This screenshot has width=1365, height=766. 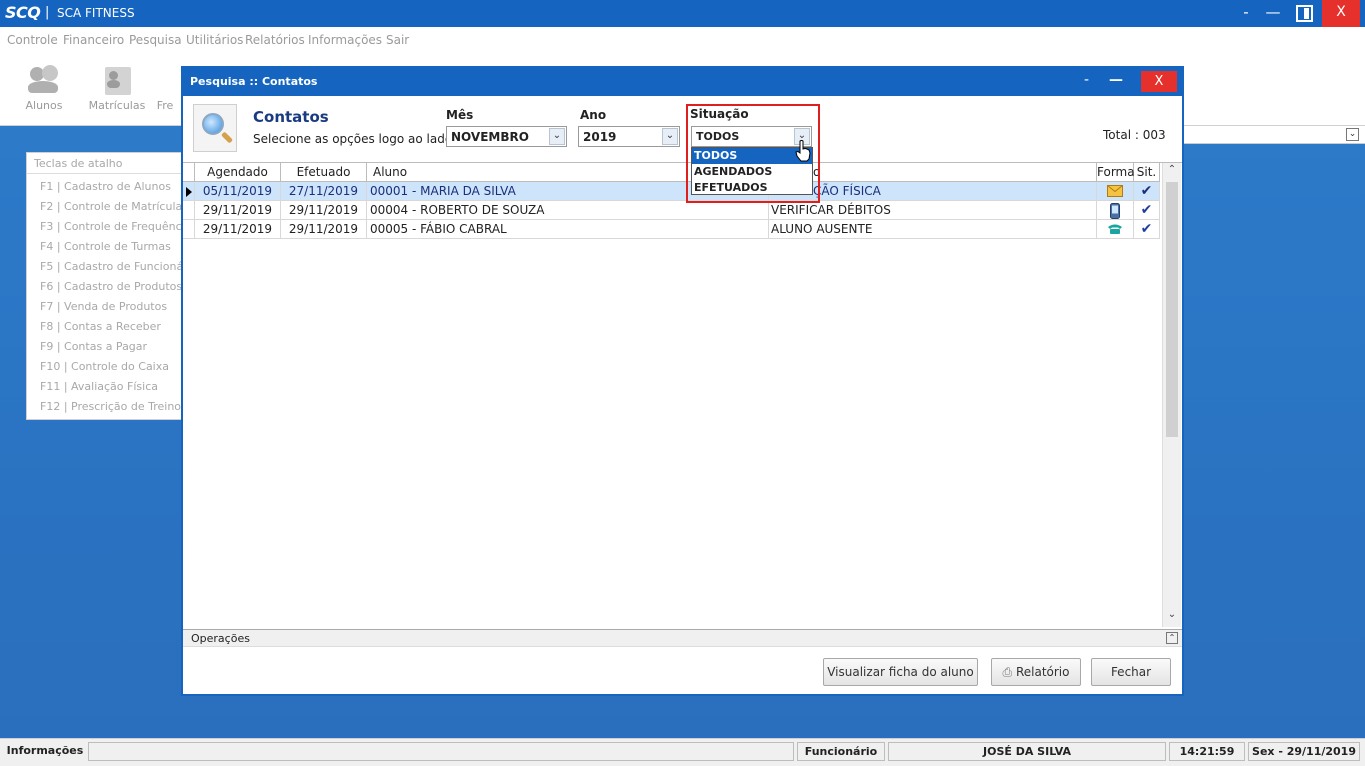 I want to click on printer-icon: ⎙, so click(x=1007, y=672).